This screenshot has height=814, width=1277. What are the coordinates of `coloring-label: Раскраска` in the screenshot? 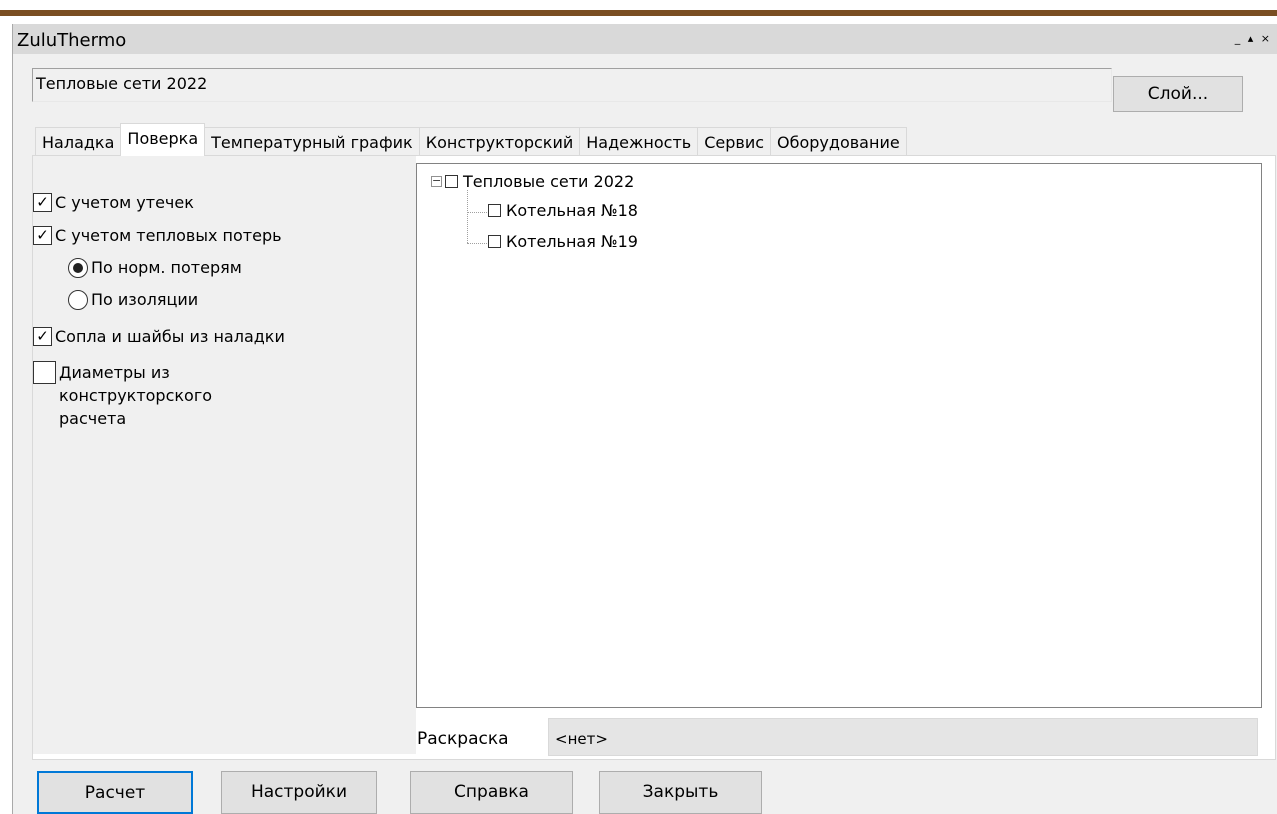 It's located at (463, 739).